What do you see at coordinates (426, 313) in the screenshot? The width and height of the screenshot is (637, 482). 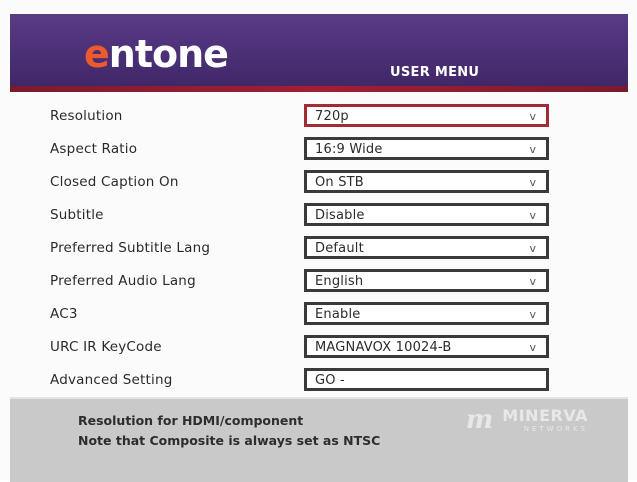 I see `ac3-select: Enable v` at bounding box center [426, 313].